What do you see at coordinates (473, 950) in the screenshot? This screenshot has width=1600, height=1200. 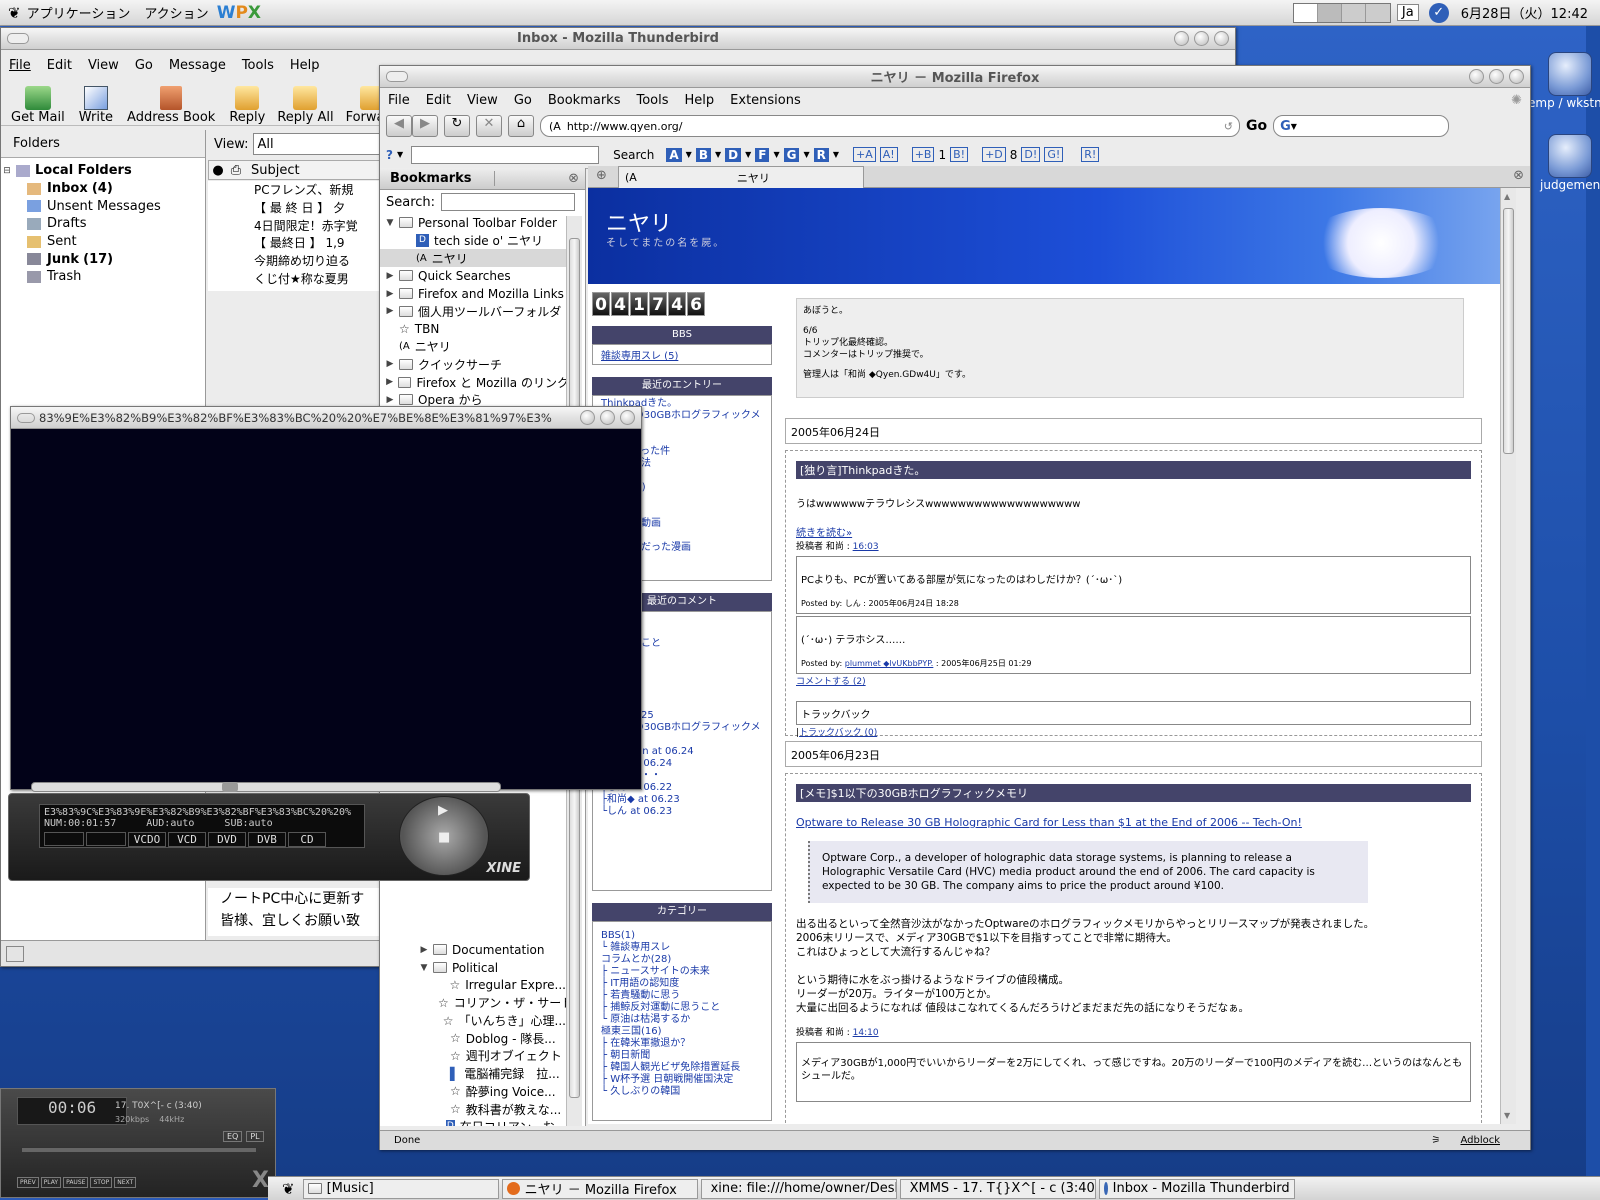 I see `bookmark-row: ▶ Documentation` at bounding box center [473, 950].